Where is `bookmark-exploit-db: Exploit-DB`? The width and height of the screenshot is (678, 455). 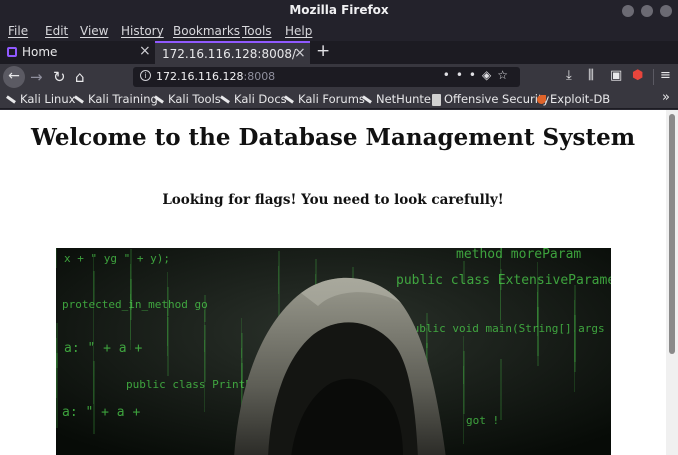
bookmark-exploit-db: Exploit-DB is located at coordinates (573, 99).